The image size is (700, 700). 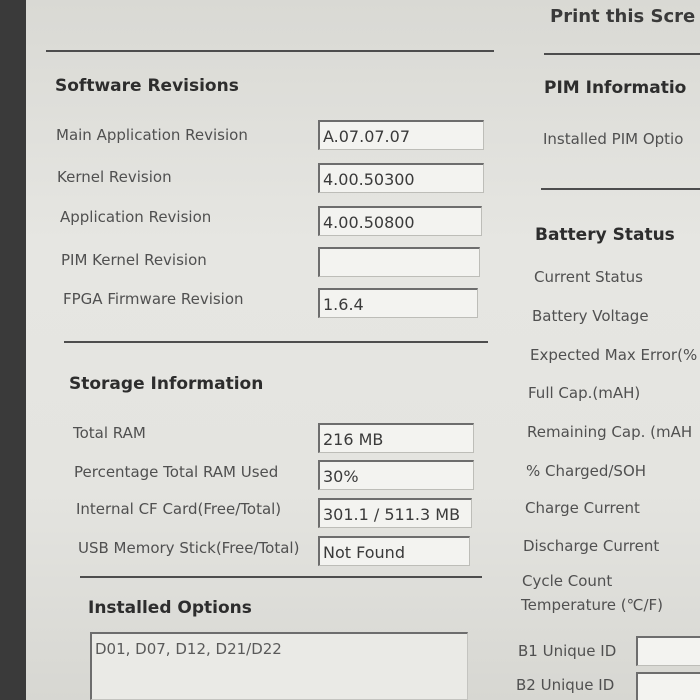 What do you see at coordinates (398, 303) in the screenshot?
I see `fpga-firmware-revision-field: 1.6.4` at bounding box center [398, 303].